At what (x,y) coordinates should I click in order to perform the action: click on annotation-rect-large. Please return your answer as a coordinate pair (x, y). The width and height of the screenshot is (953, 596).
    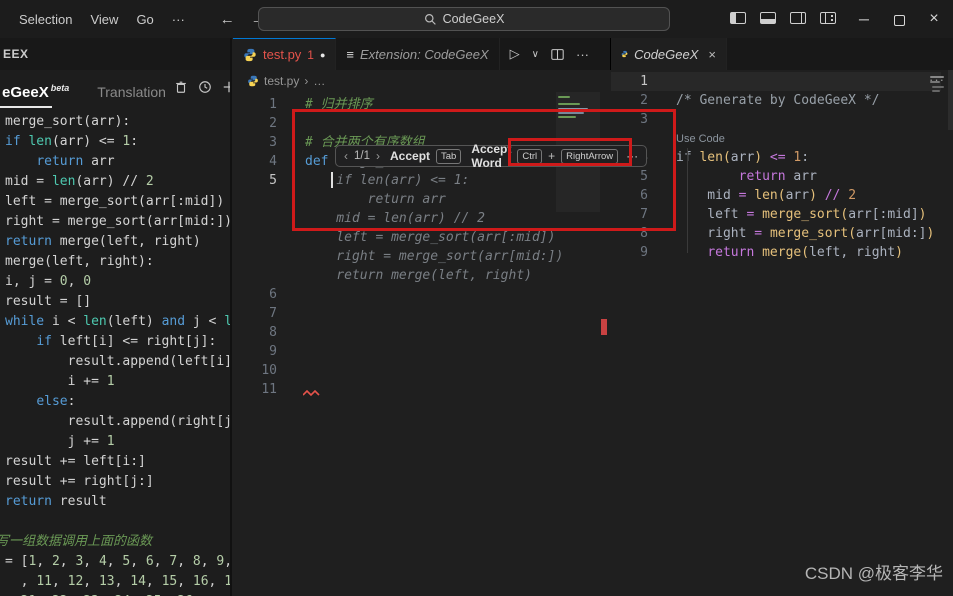
    Looking at the image, I should click on (484, 170).